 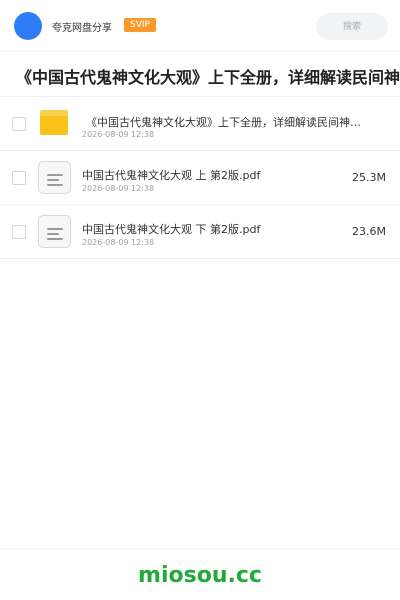 I want to click on avatar, so click(x=28, y=26).